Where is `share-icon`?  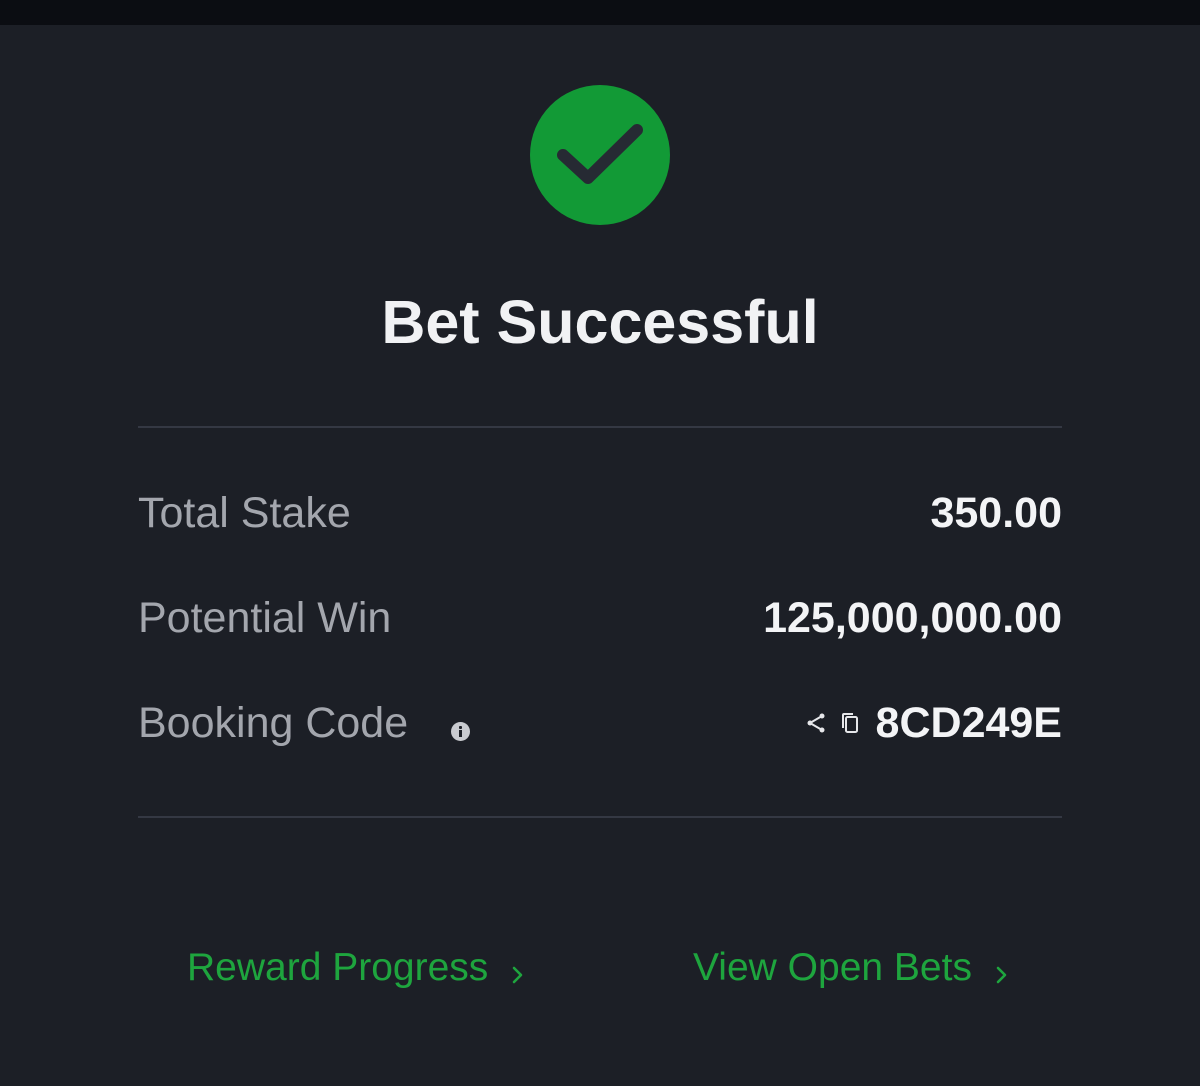 share-icon is located at coordinates (816, 723).